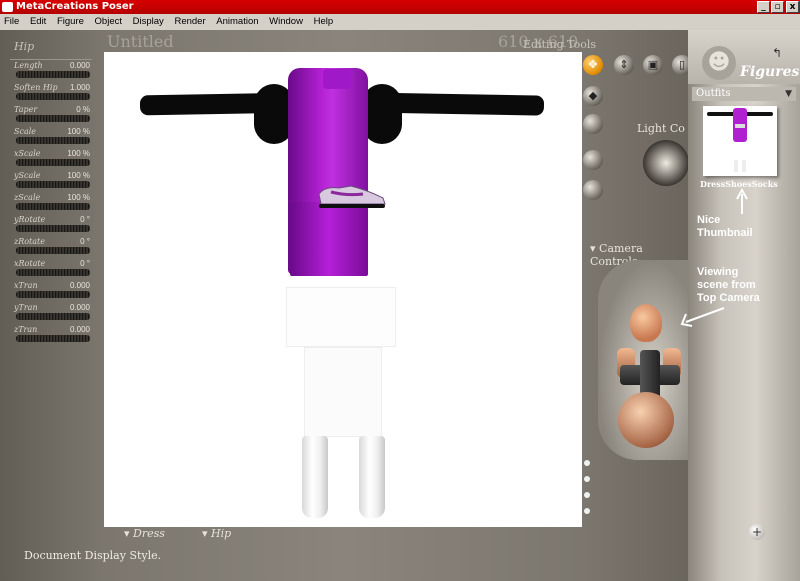 The width and height of the screenshot is (800, 581). Describe the element at coordinates (666, 163) in the screenshot. I see `light-sphere-icon` at that location.